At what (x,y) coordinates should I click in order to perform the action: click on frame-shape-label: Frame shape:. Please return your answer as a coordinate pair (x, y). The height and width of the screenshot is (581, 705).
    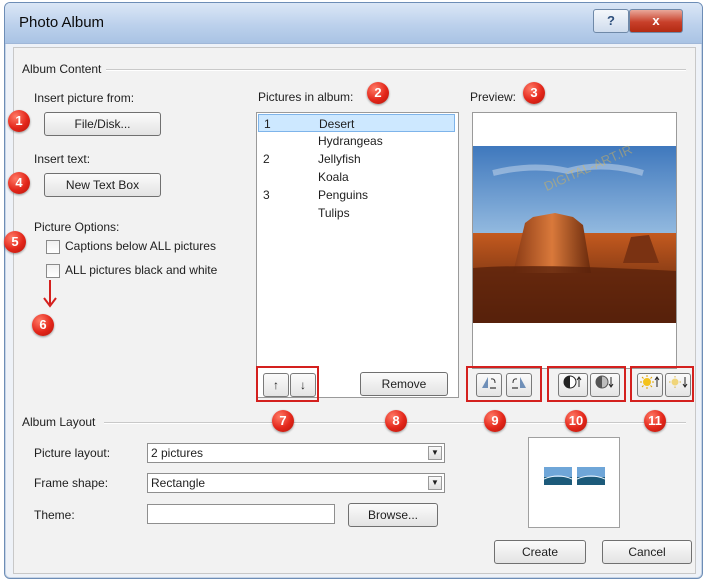
    Looking at the image, I should click on (71, 483).